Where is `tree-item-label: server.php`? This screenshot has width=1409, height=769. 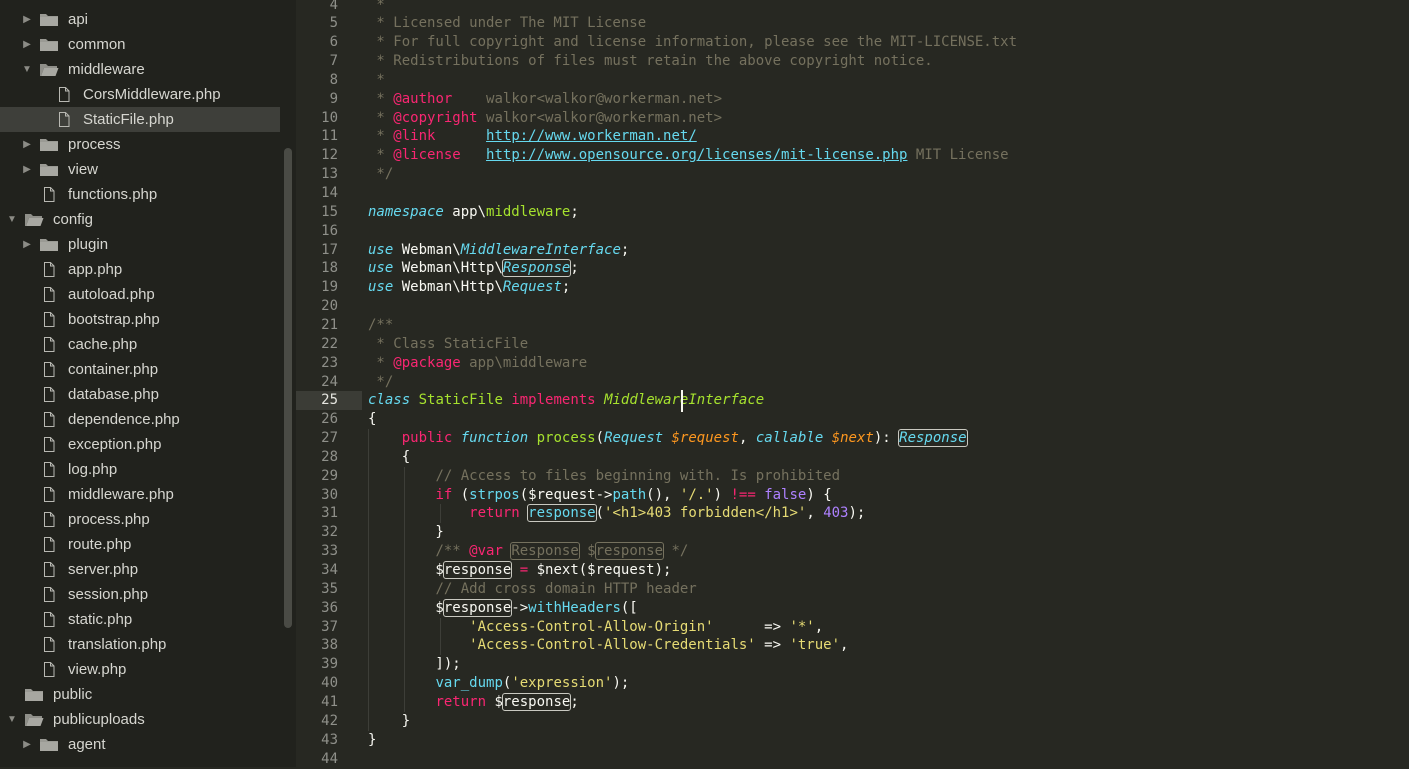 tree-item-label: server.php is located at coordinates (103, 569).